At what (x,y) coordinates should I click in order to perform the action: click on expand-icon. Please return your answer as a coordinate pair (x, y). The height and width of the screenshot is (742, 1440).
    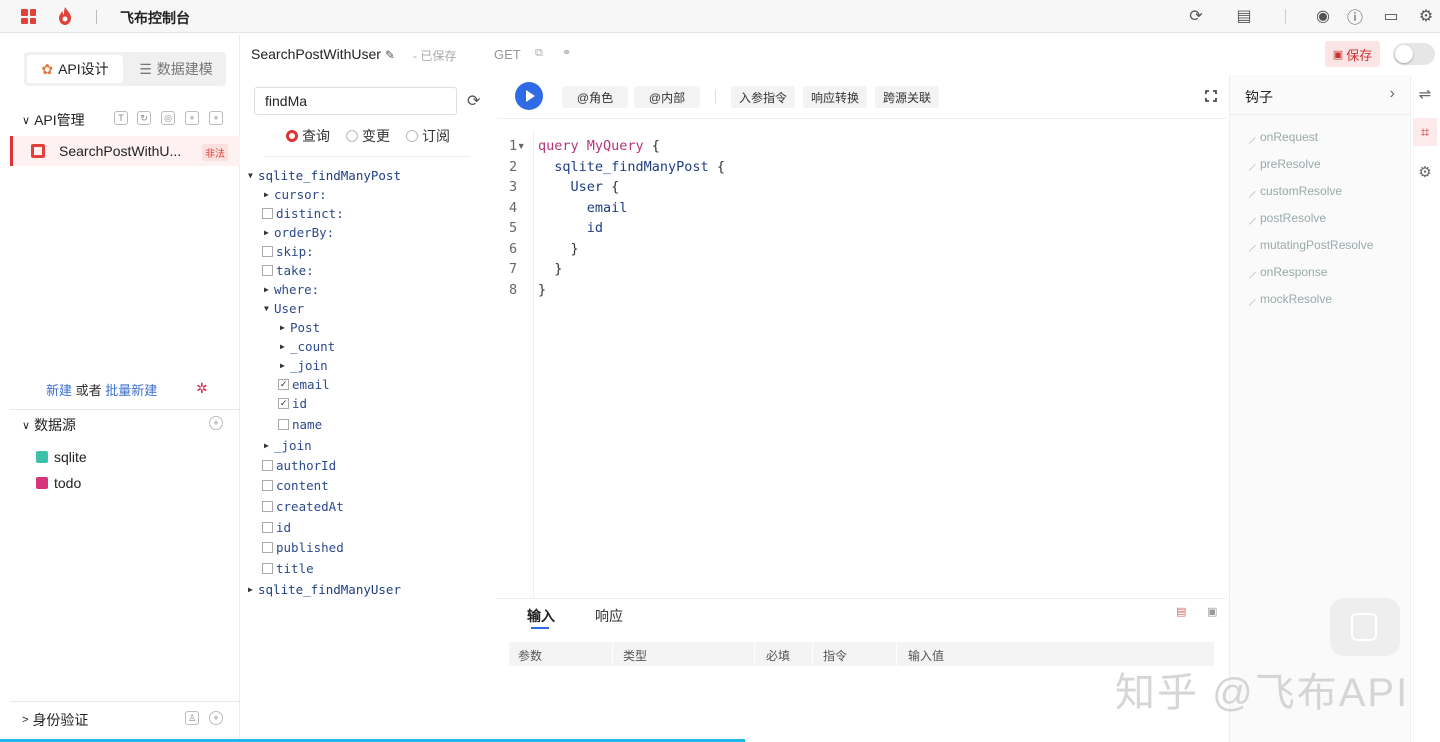
    Looking at the image, I should click on (1211, 96).